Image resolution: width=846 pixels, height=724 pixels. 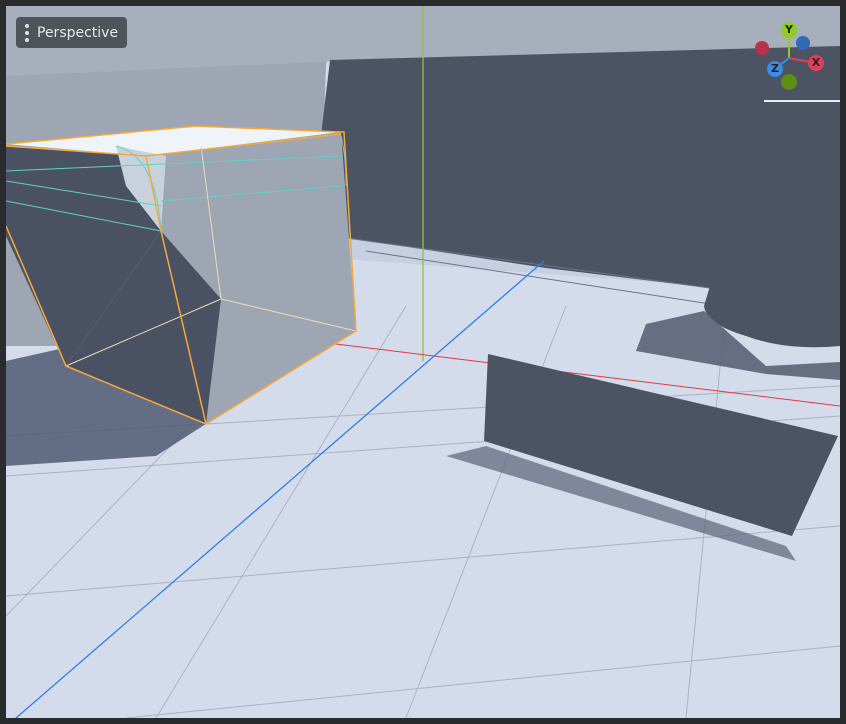 I want to click on gizmo-neg-x-handle, so click(x=762, y=48).